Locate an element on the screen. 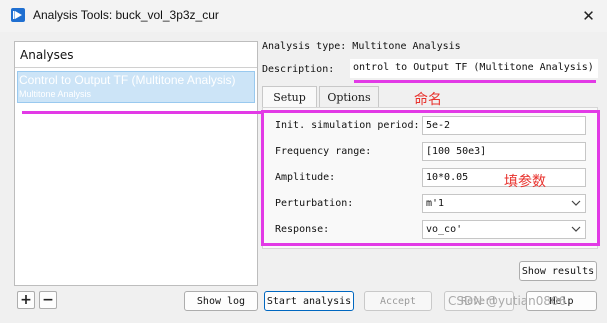 This screenshot has height=323, width=607. annotation-name-note: 命名 is located at coordinates (428, 100).